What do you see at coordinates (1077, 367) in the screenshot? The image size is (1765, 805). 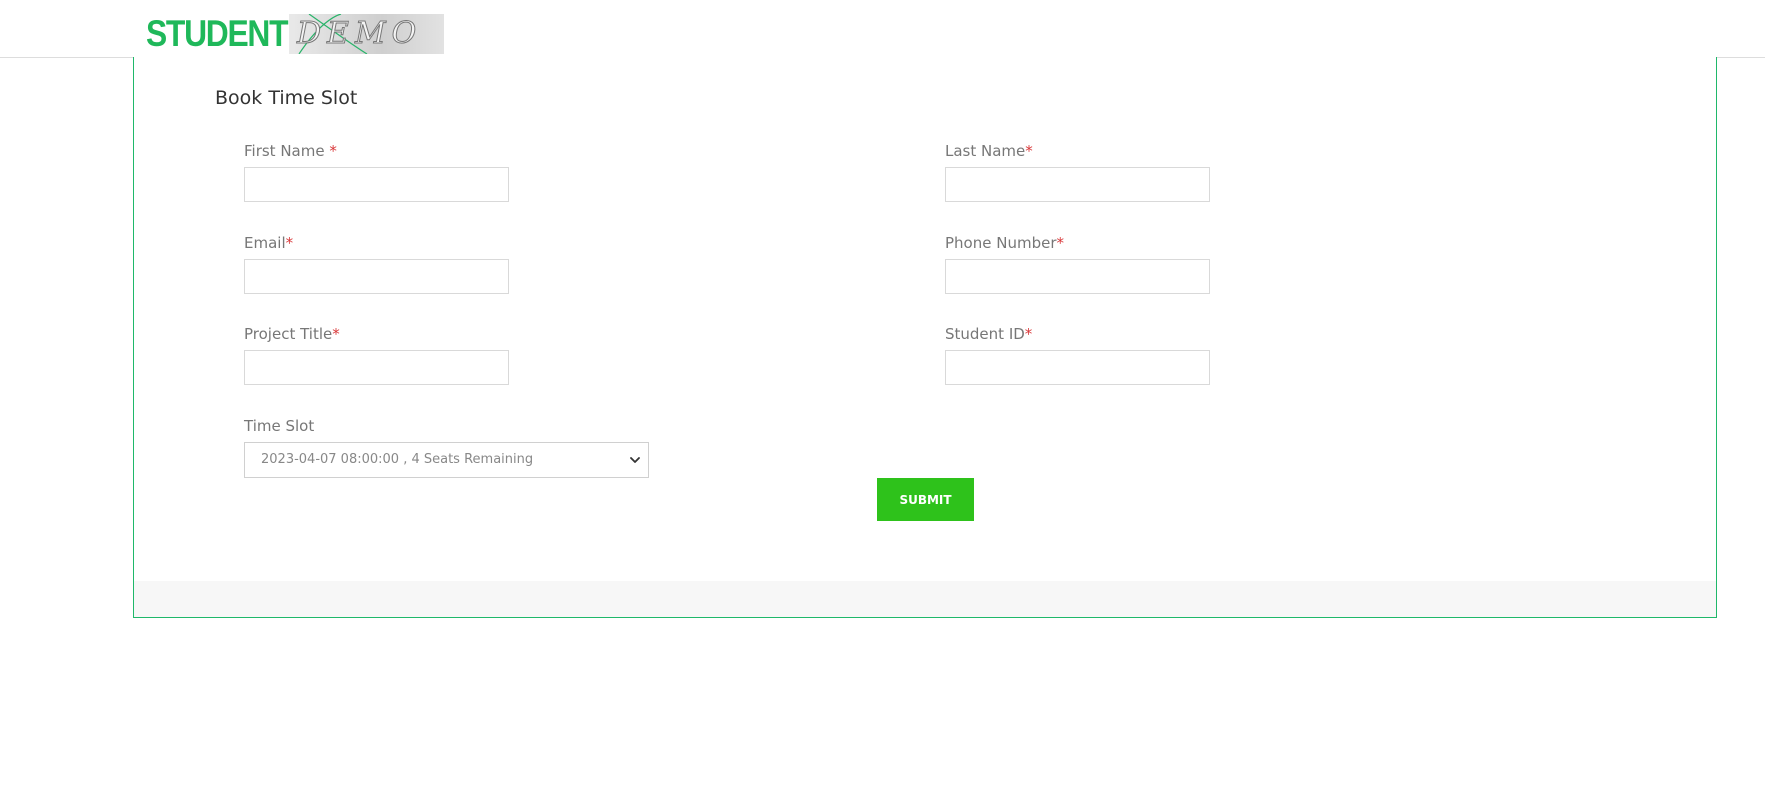 I see `student-id-input` at bounding box center [1077, 367].